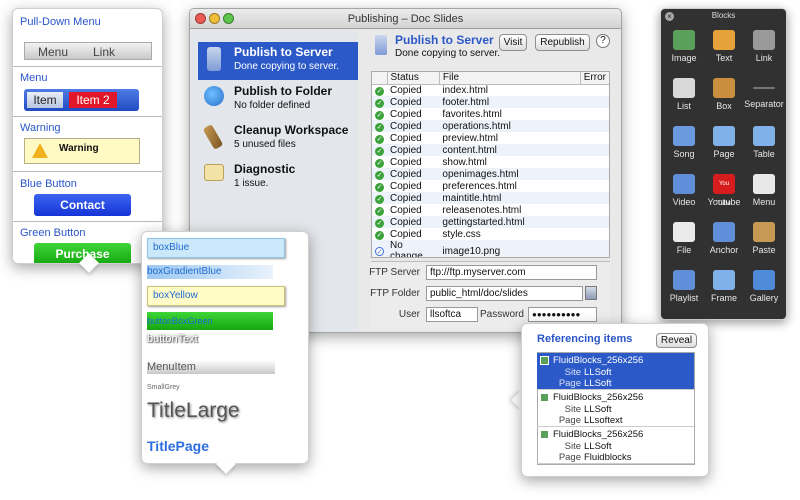  I want to click on block-anchor: Anchor, so click(724, 240).